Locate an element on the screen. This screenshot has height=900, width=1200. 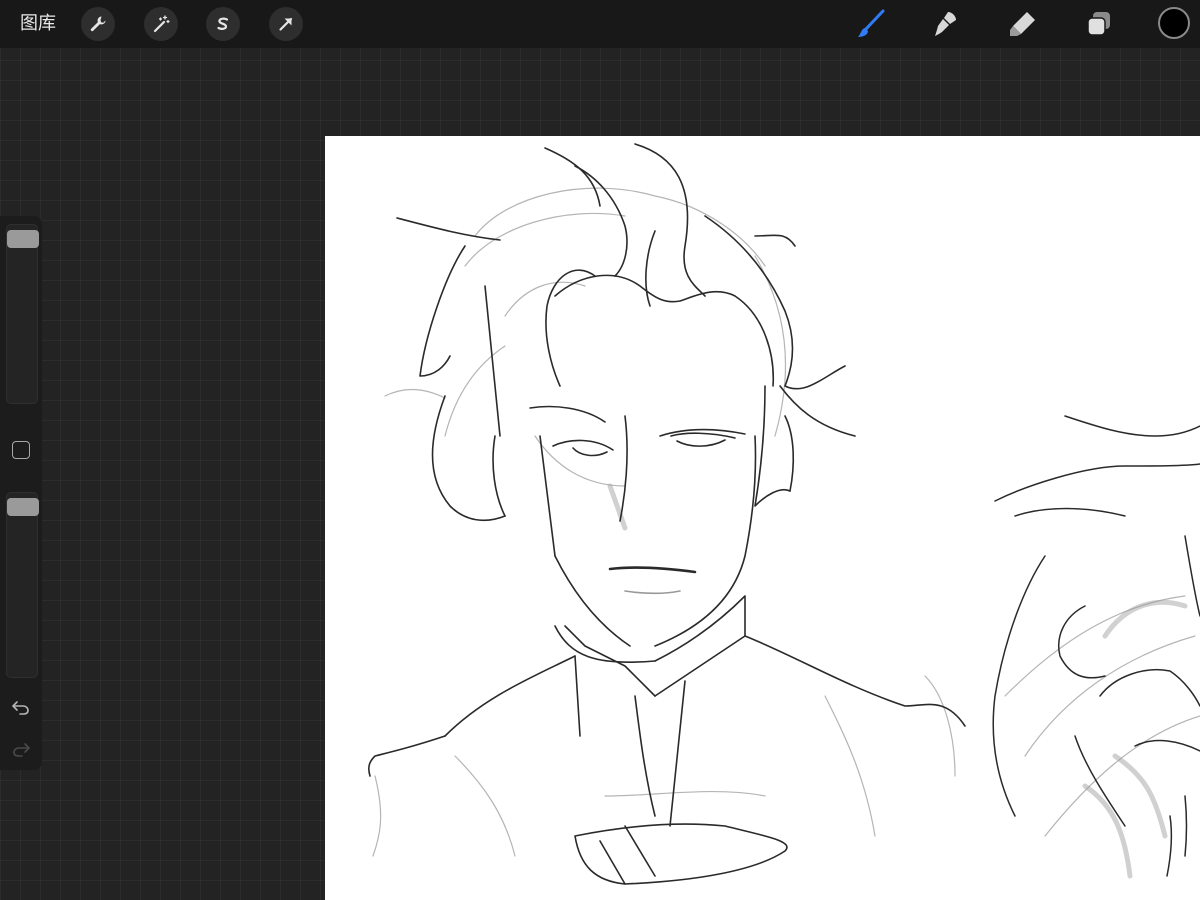
opacity-slider is located at coordinates (22, 585).